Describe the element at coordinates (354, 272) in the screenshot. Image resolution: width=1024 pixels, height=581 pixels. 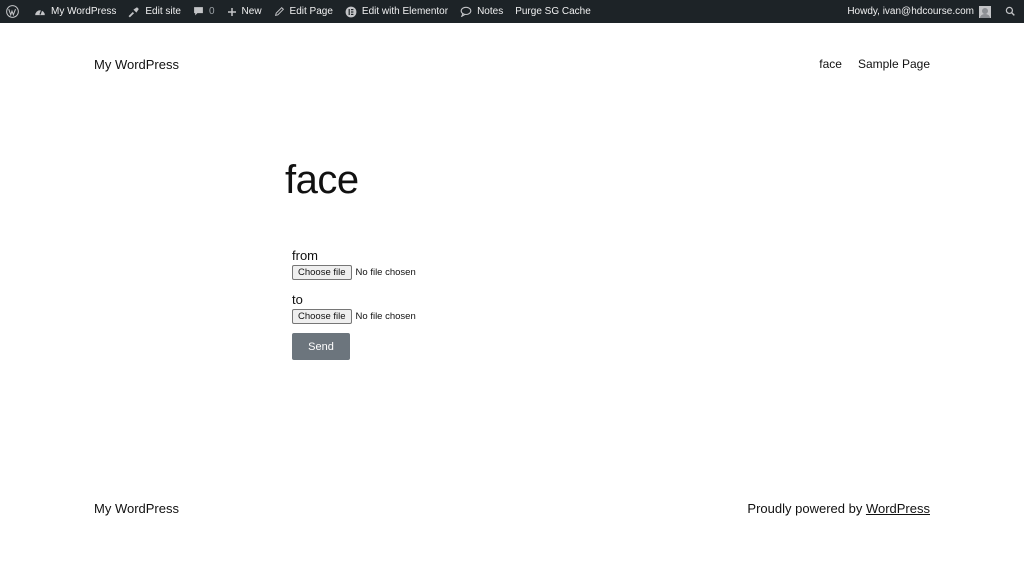
I see `from-file-input: Choose file No file chosen` at that location.